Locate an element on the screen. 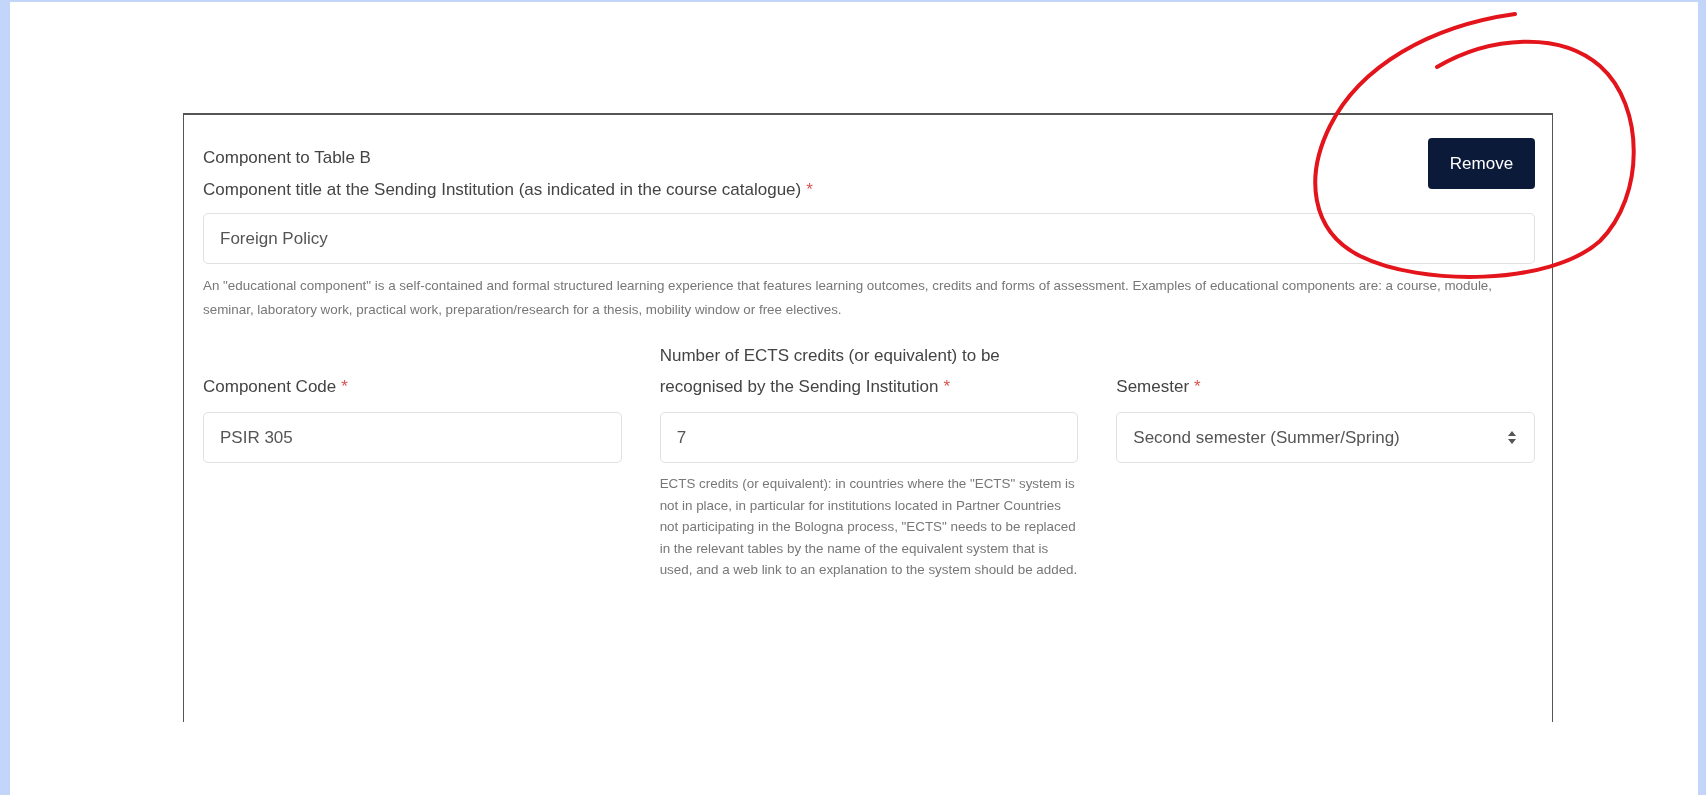  up-down-caret-icon is located at coordinates (1512, 437).